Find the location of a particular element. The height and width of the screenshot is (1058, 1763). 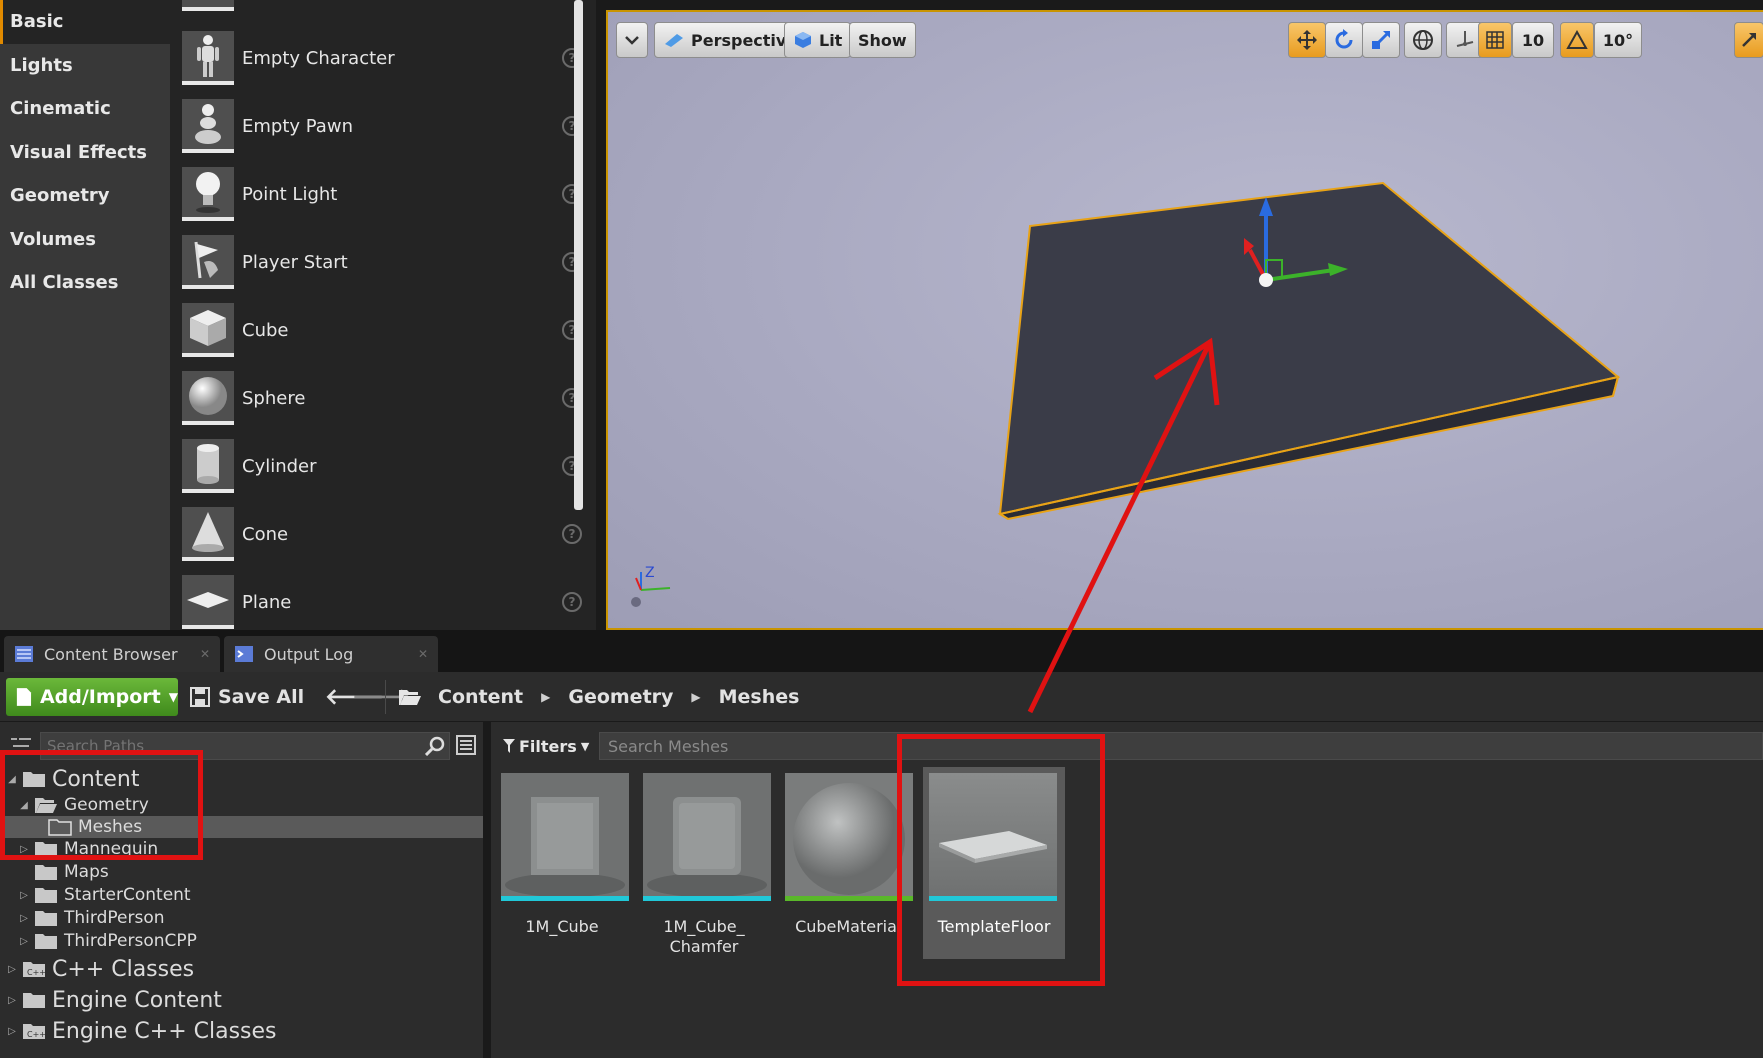

actor-item-empty-pawn: Empty Pawn ? is located at coordinates (382, 126).